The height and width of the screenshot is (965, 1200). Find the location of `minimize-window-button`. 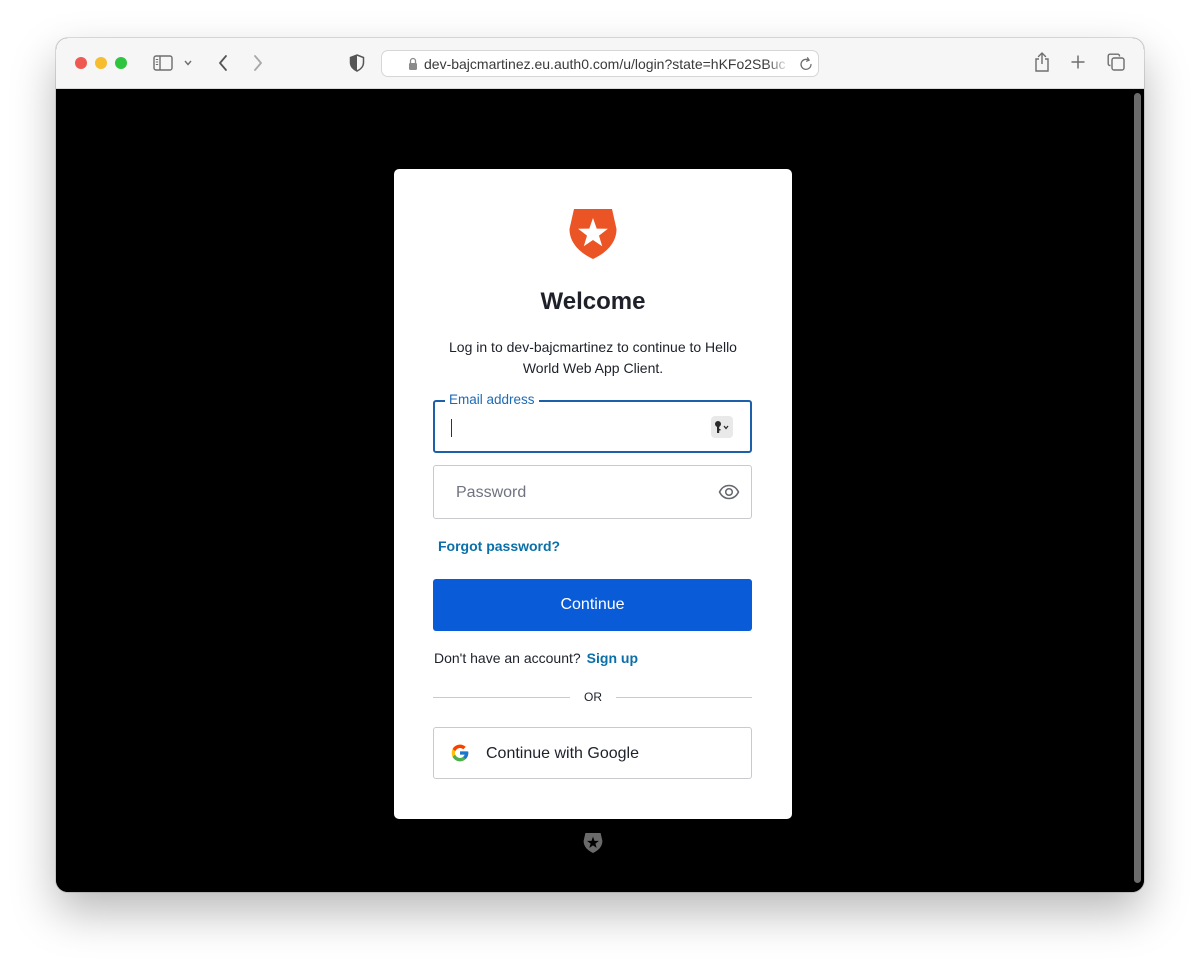

minimize-window-button is located at coordinates (101, 63).